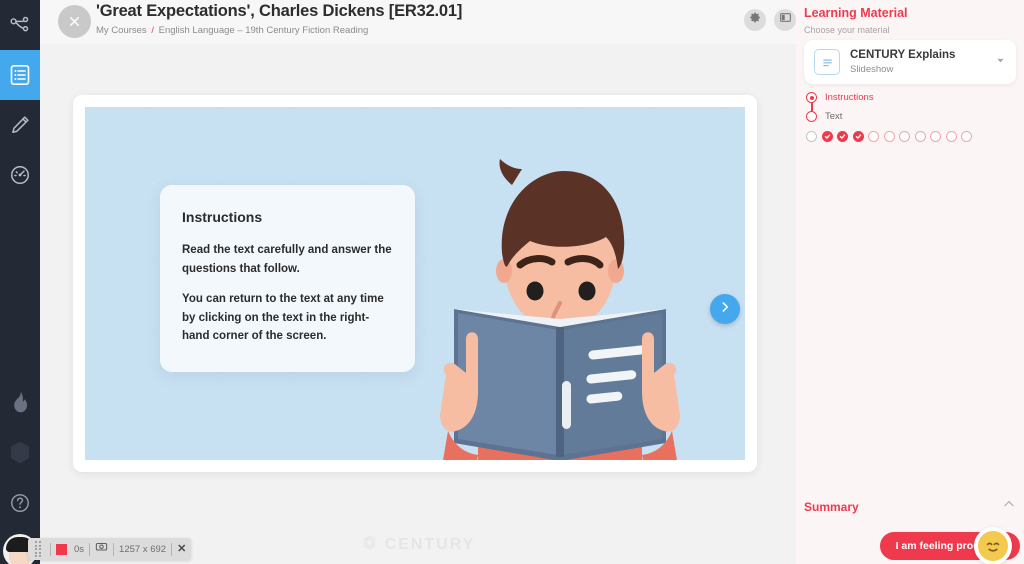  I want to click on camera-icon, so click(101, 549).